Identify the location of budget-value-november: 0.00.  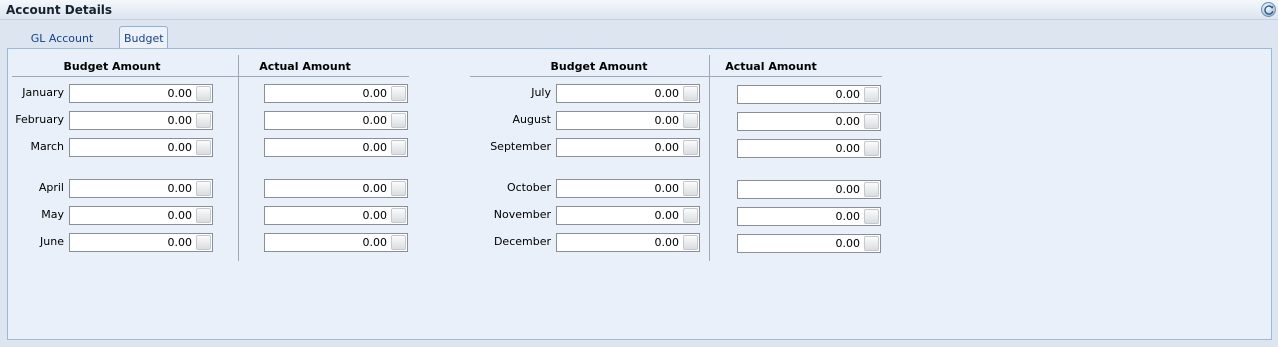
(667, 215).